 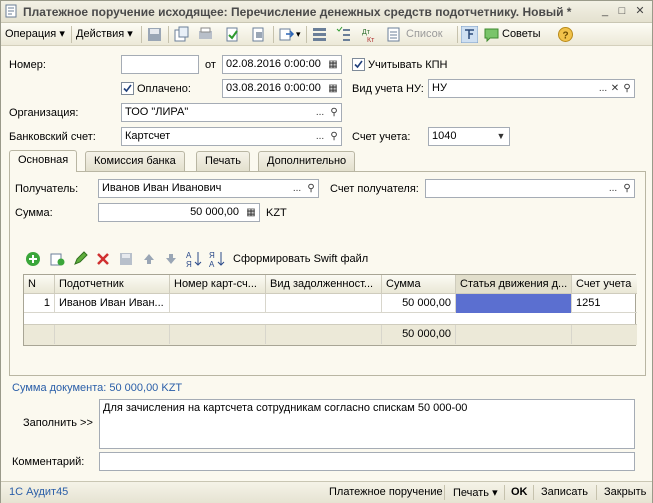 I want to click on amount-field: 50 000,00 ▦, so click(x=179, y=212).